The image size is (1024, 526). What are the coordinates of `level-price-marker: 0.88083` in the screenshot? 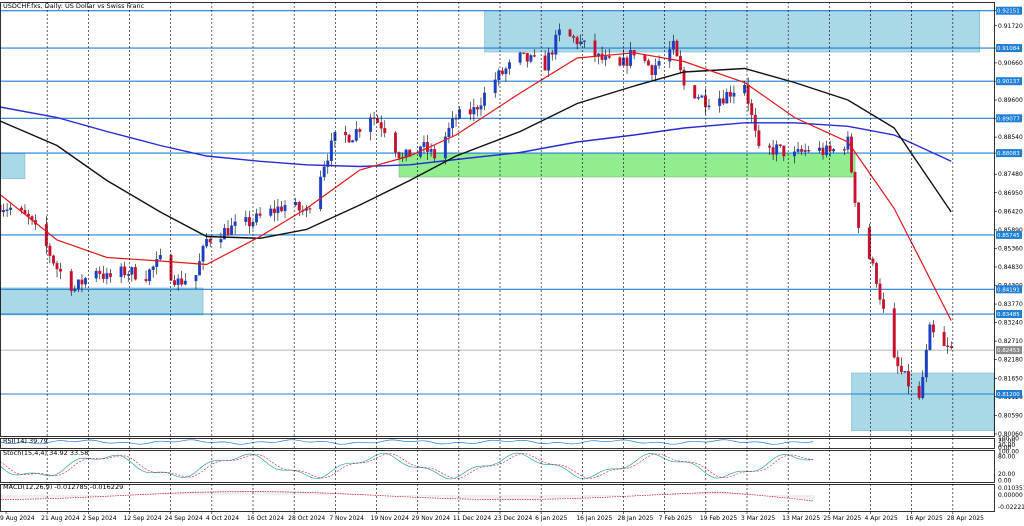 It's located at (1009, 153).